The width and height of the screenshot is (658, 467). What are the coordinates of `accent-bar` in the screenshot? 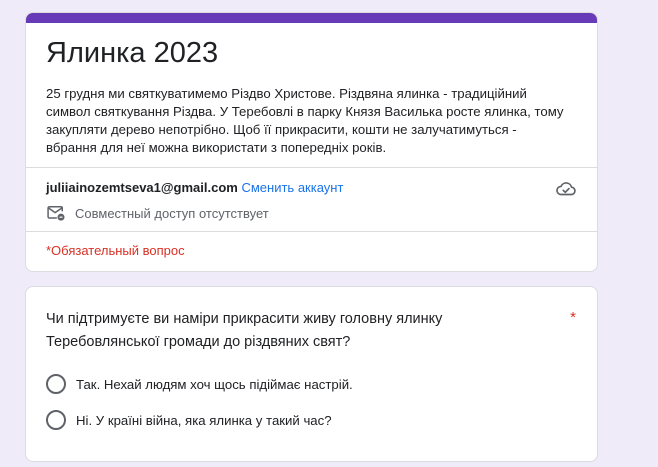 It's located at (311, 18).